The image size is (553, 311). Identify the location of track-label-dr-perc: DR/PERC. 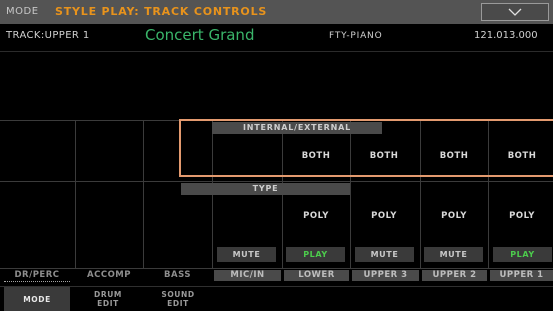
(37, 276).